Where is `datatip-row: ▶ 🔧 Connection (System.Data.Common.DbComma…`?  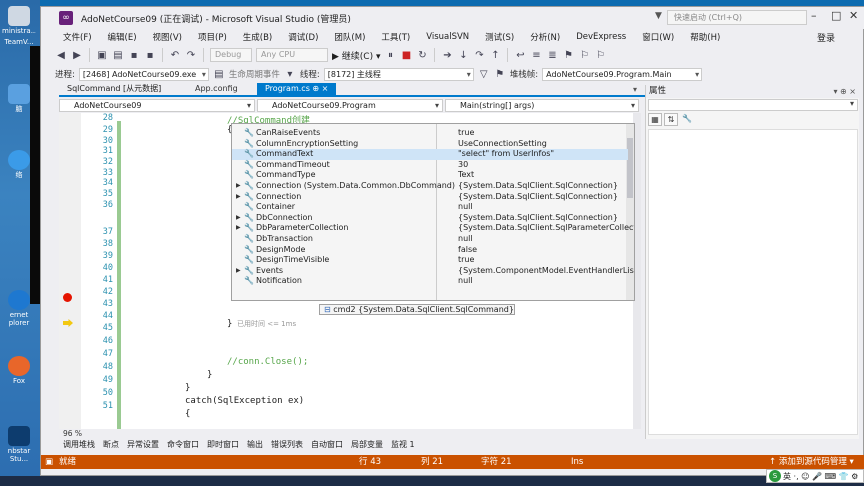 datatip-row: ▶ 🔧 Connection (System.Data.Common.DbComma… is located at coordinates (430, 186).